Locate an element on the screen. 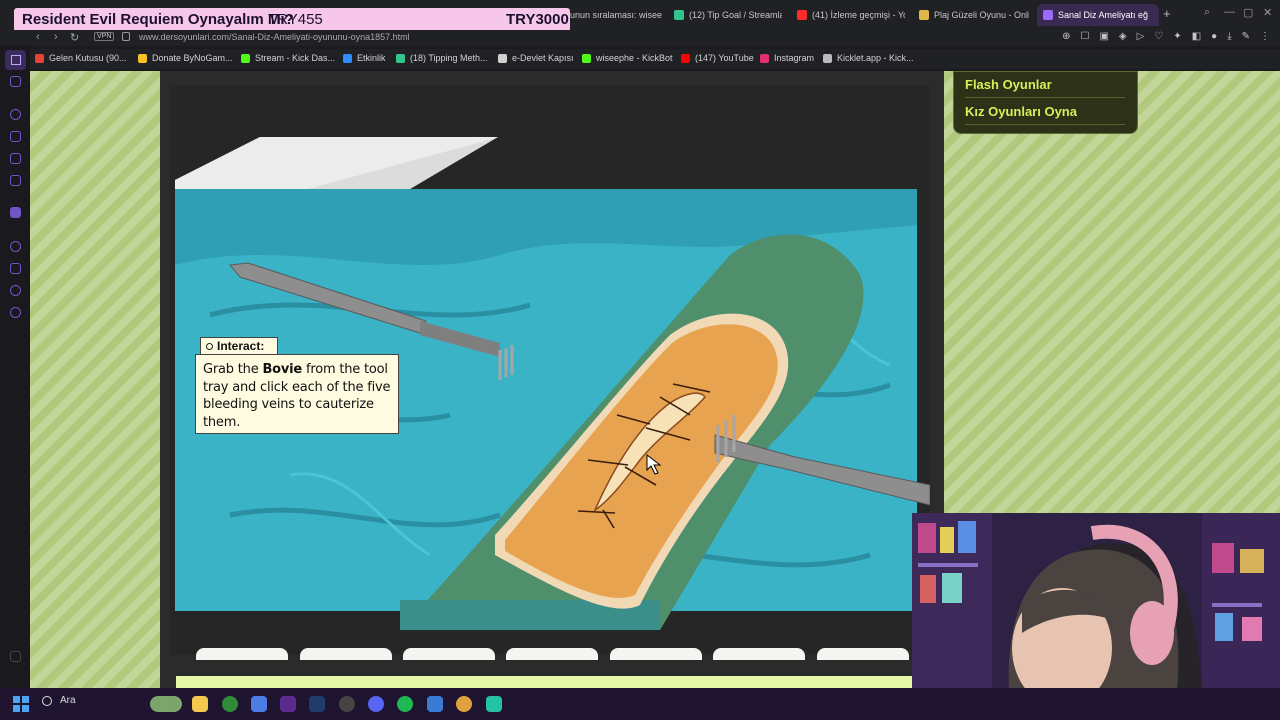  tab-sanal-diz-ameliyati: Sanal Diz Ameliyatı eğ is located at coordinates (1098, 15).